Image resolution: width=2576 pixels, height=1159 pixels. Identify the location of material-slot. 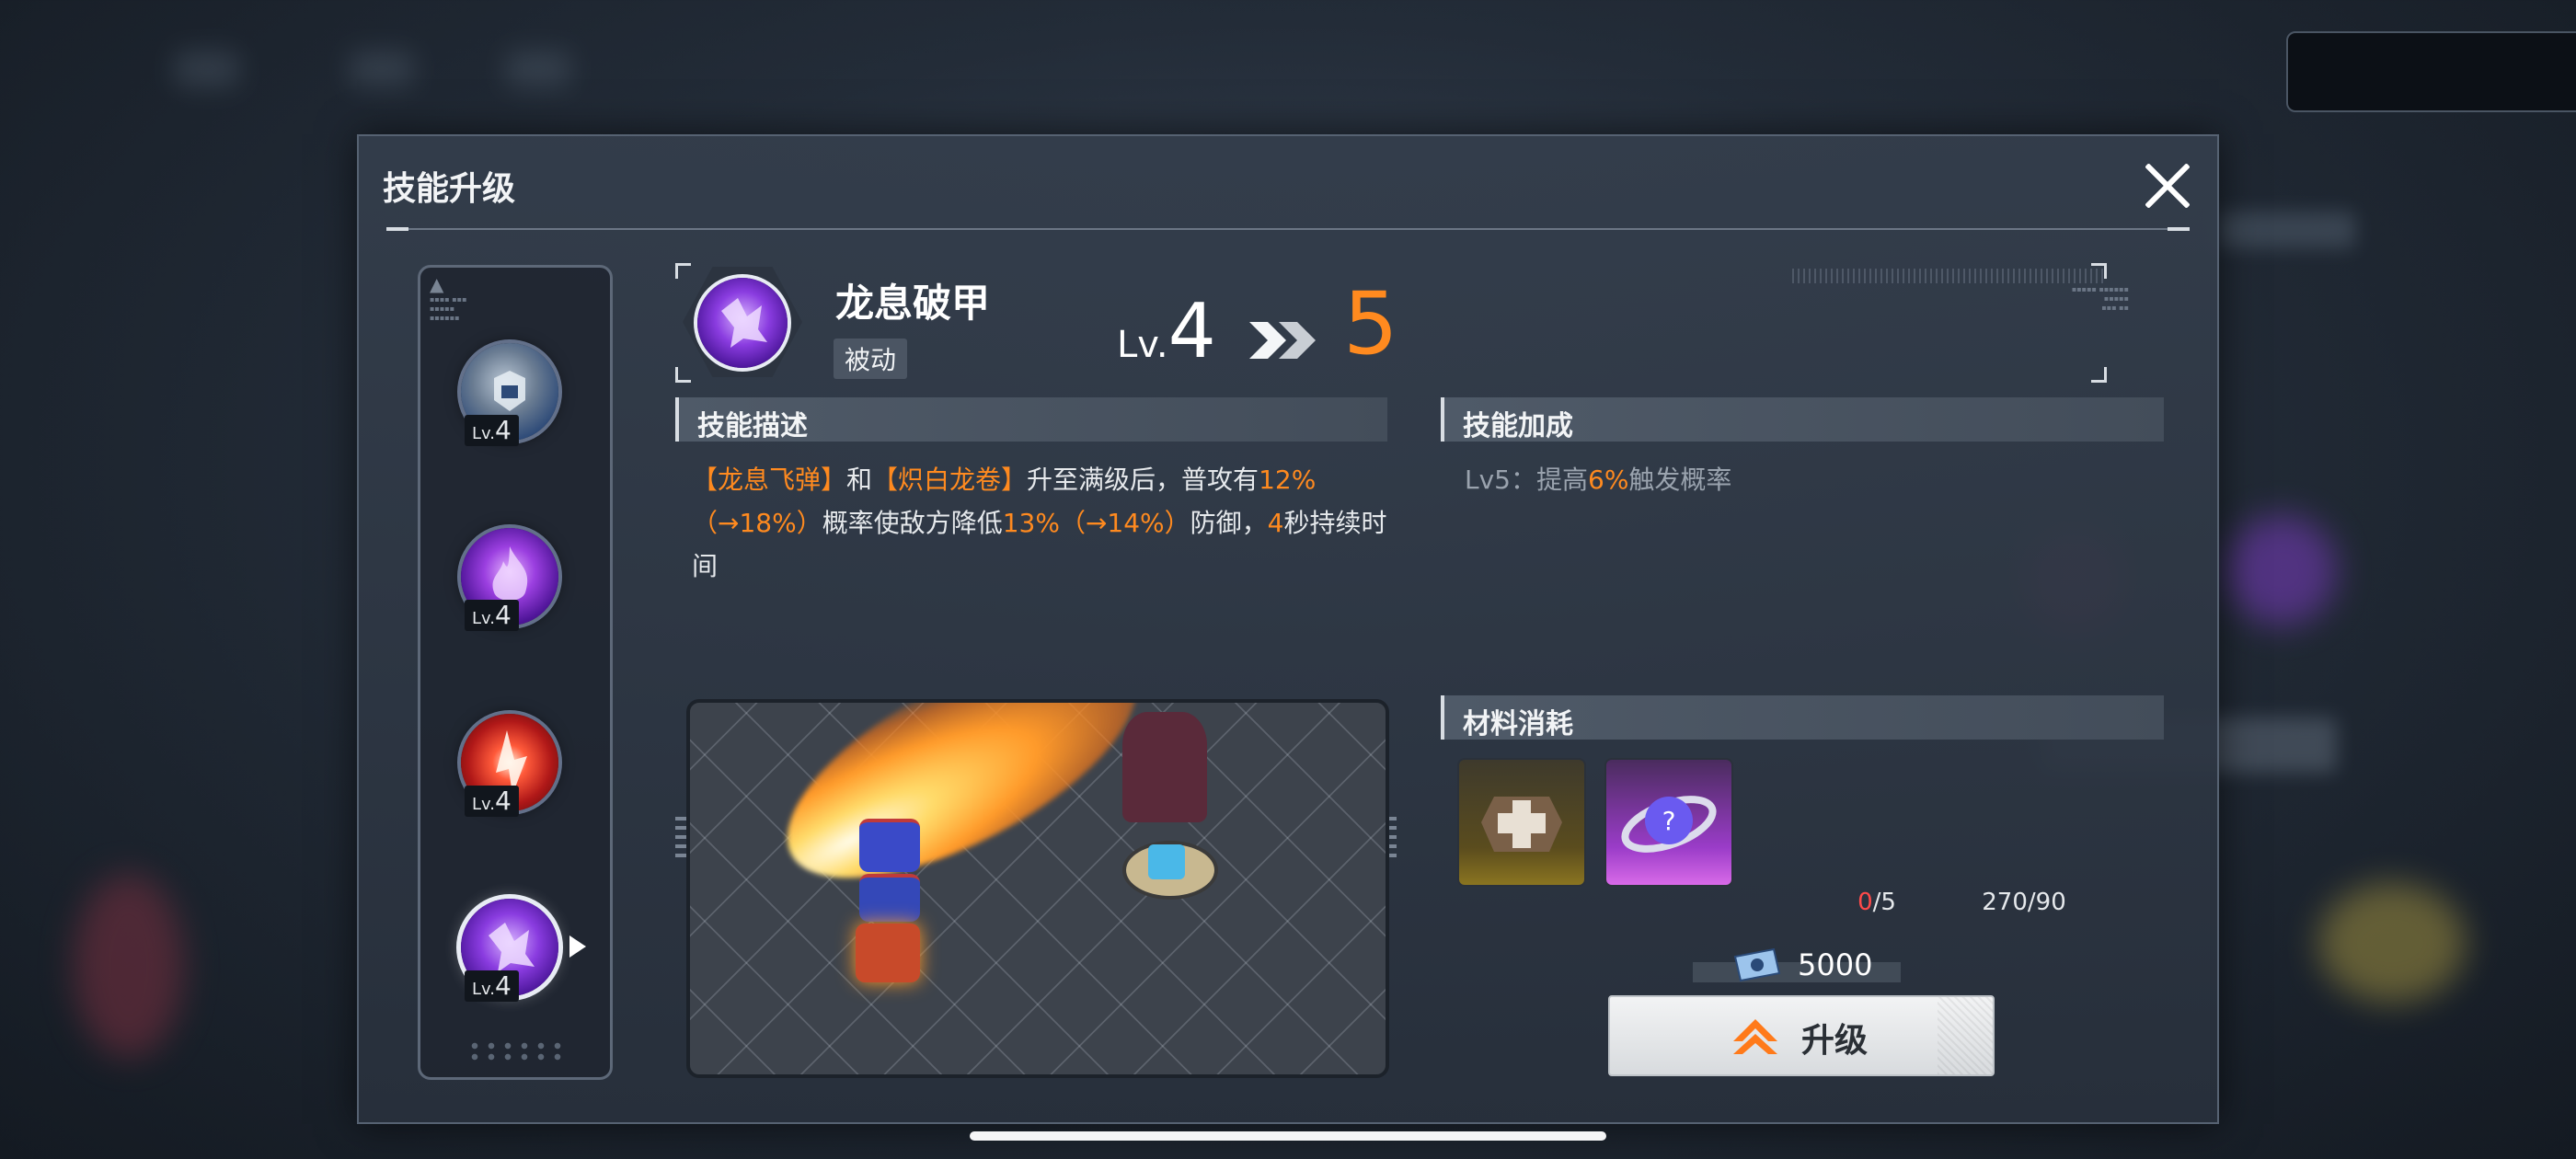
(1521, 822).